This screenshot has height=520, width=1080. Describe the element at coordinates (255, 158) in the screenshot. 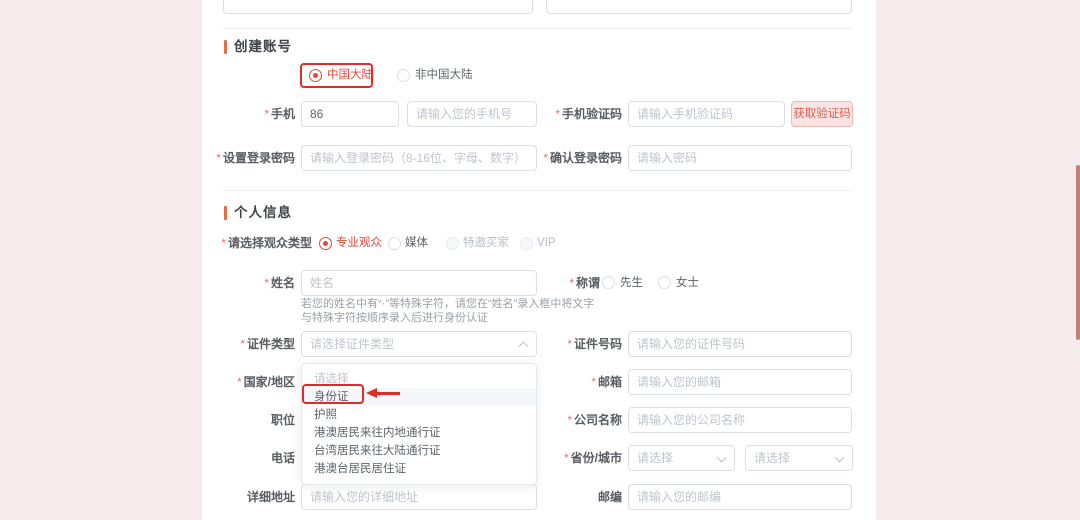

I see `set-password-label: * 设置登录密码` at that location.